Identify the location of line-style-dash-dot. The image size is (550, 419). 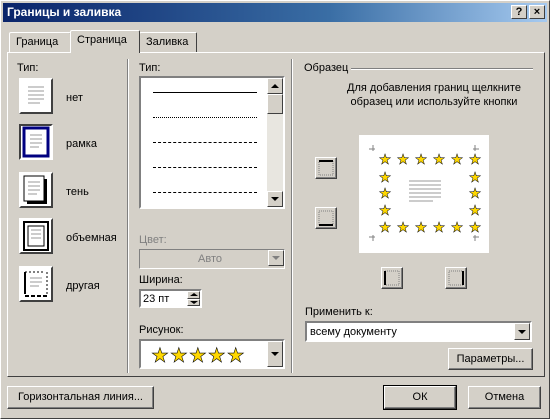
(205, 192).